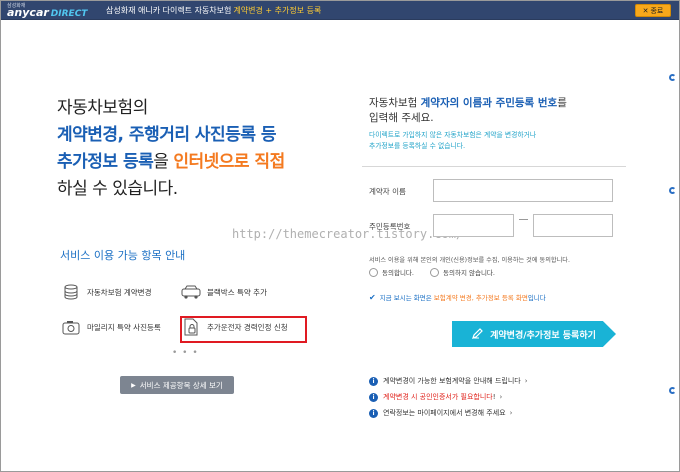 This screenshot has height=472, width=680. What do you see at coordinates (372, 297) in the screenshot?
I see `check-icon: ✔` at bounding box center [372, 297].